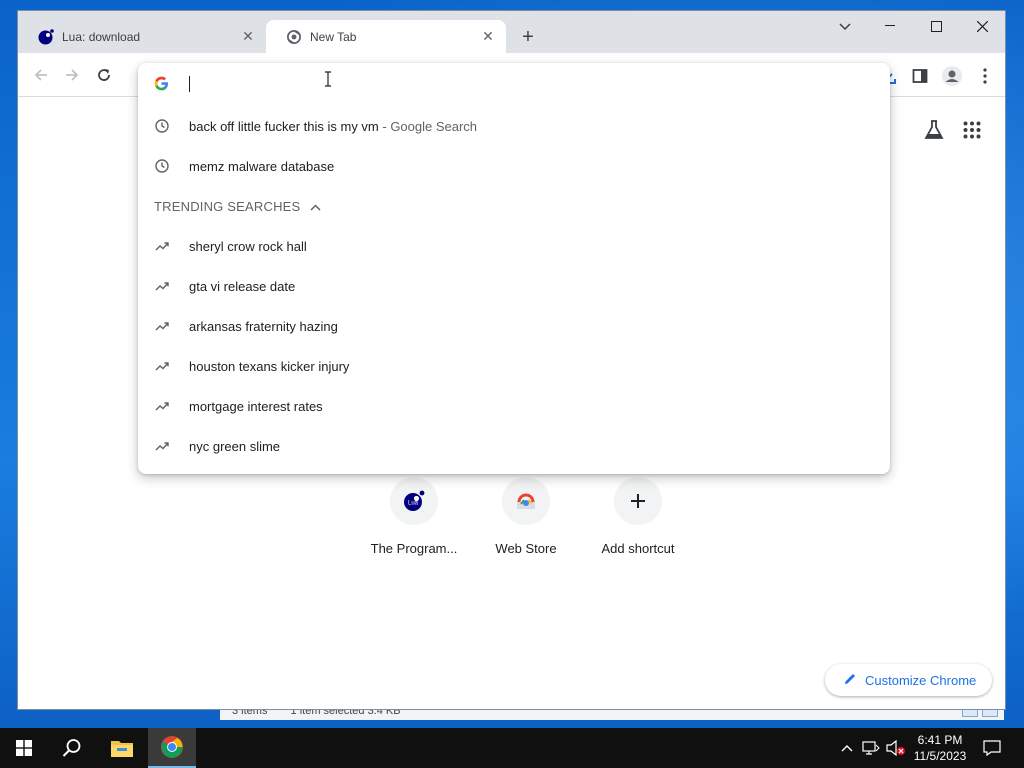  Describe the element at coordinates (227, 206) in the screenshot. I see `trending-header-label: TRENDING SEARCHES` at that location.